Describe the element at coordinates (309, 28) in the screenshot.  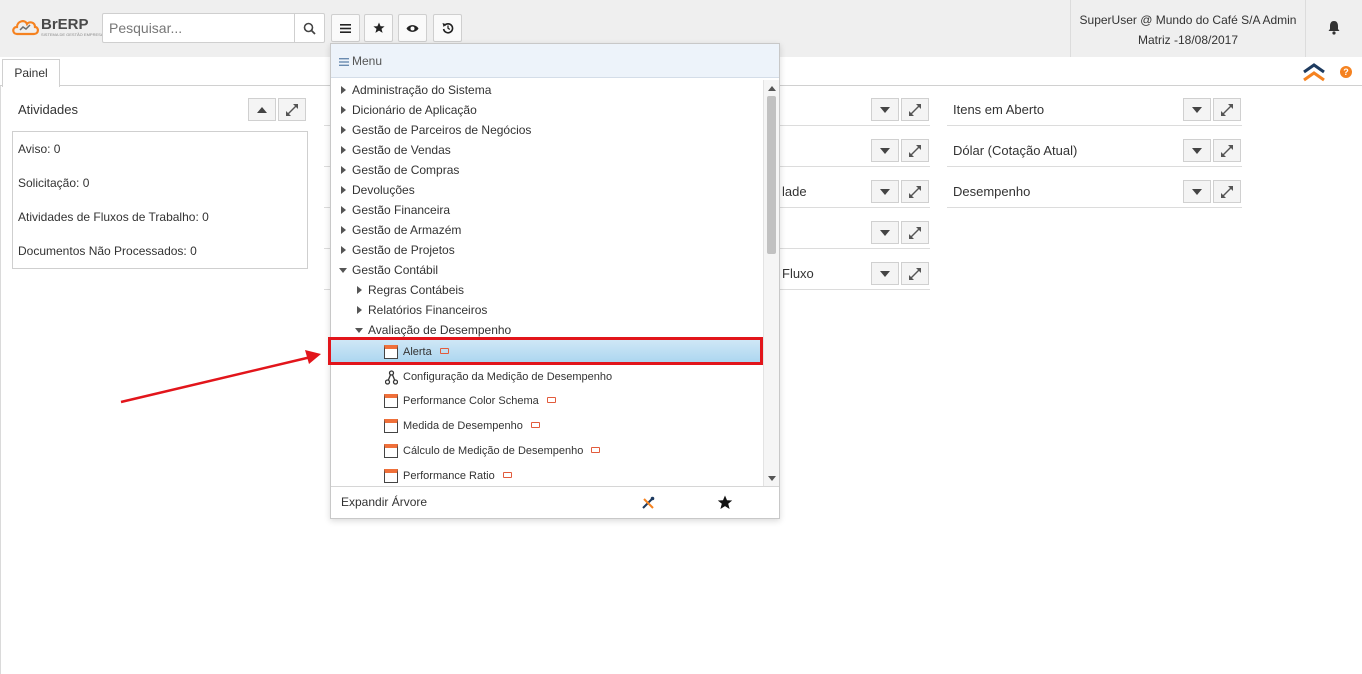
I see `search-button` at that location.